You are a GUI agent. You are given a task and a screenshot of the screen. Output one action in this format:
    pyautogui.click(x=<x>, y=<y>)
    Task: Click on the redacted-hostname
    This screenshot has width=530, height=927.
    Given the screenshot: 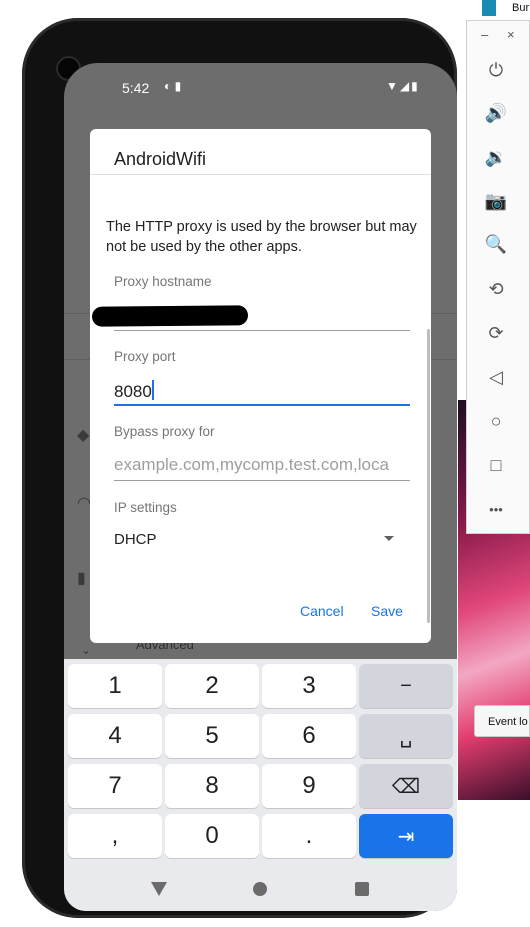 What is the action you would take?
    pyautogui.click(x=170, y=316)
    